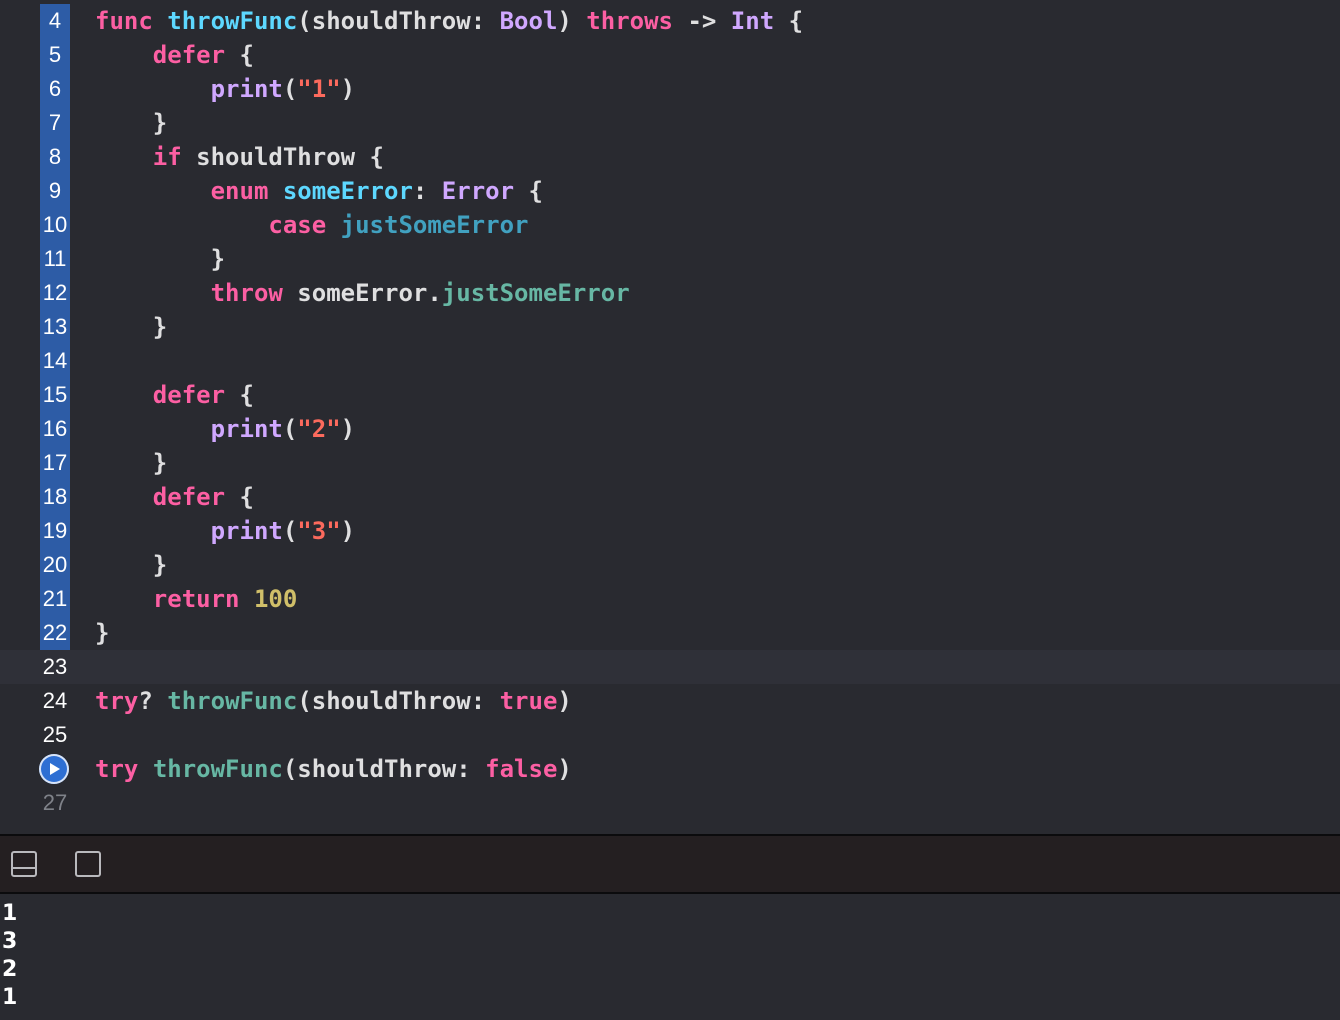 This screenshot has height=1020, width=1340. I want to click on line-number: 19, so click(55, 531).